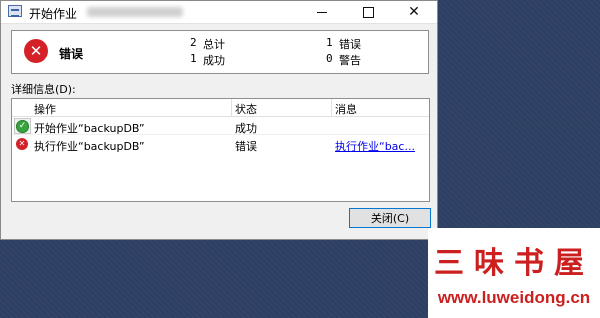  I want to click on row-status: 错误, so click(246, 146).